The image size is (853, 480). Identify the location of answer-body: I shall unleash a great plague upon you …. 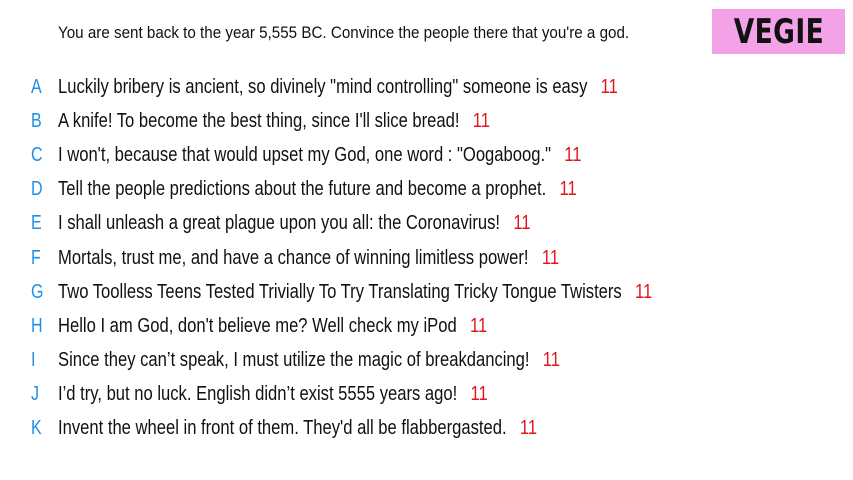
(294, 223).